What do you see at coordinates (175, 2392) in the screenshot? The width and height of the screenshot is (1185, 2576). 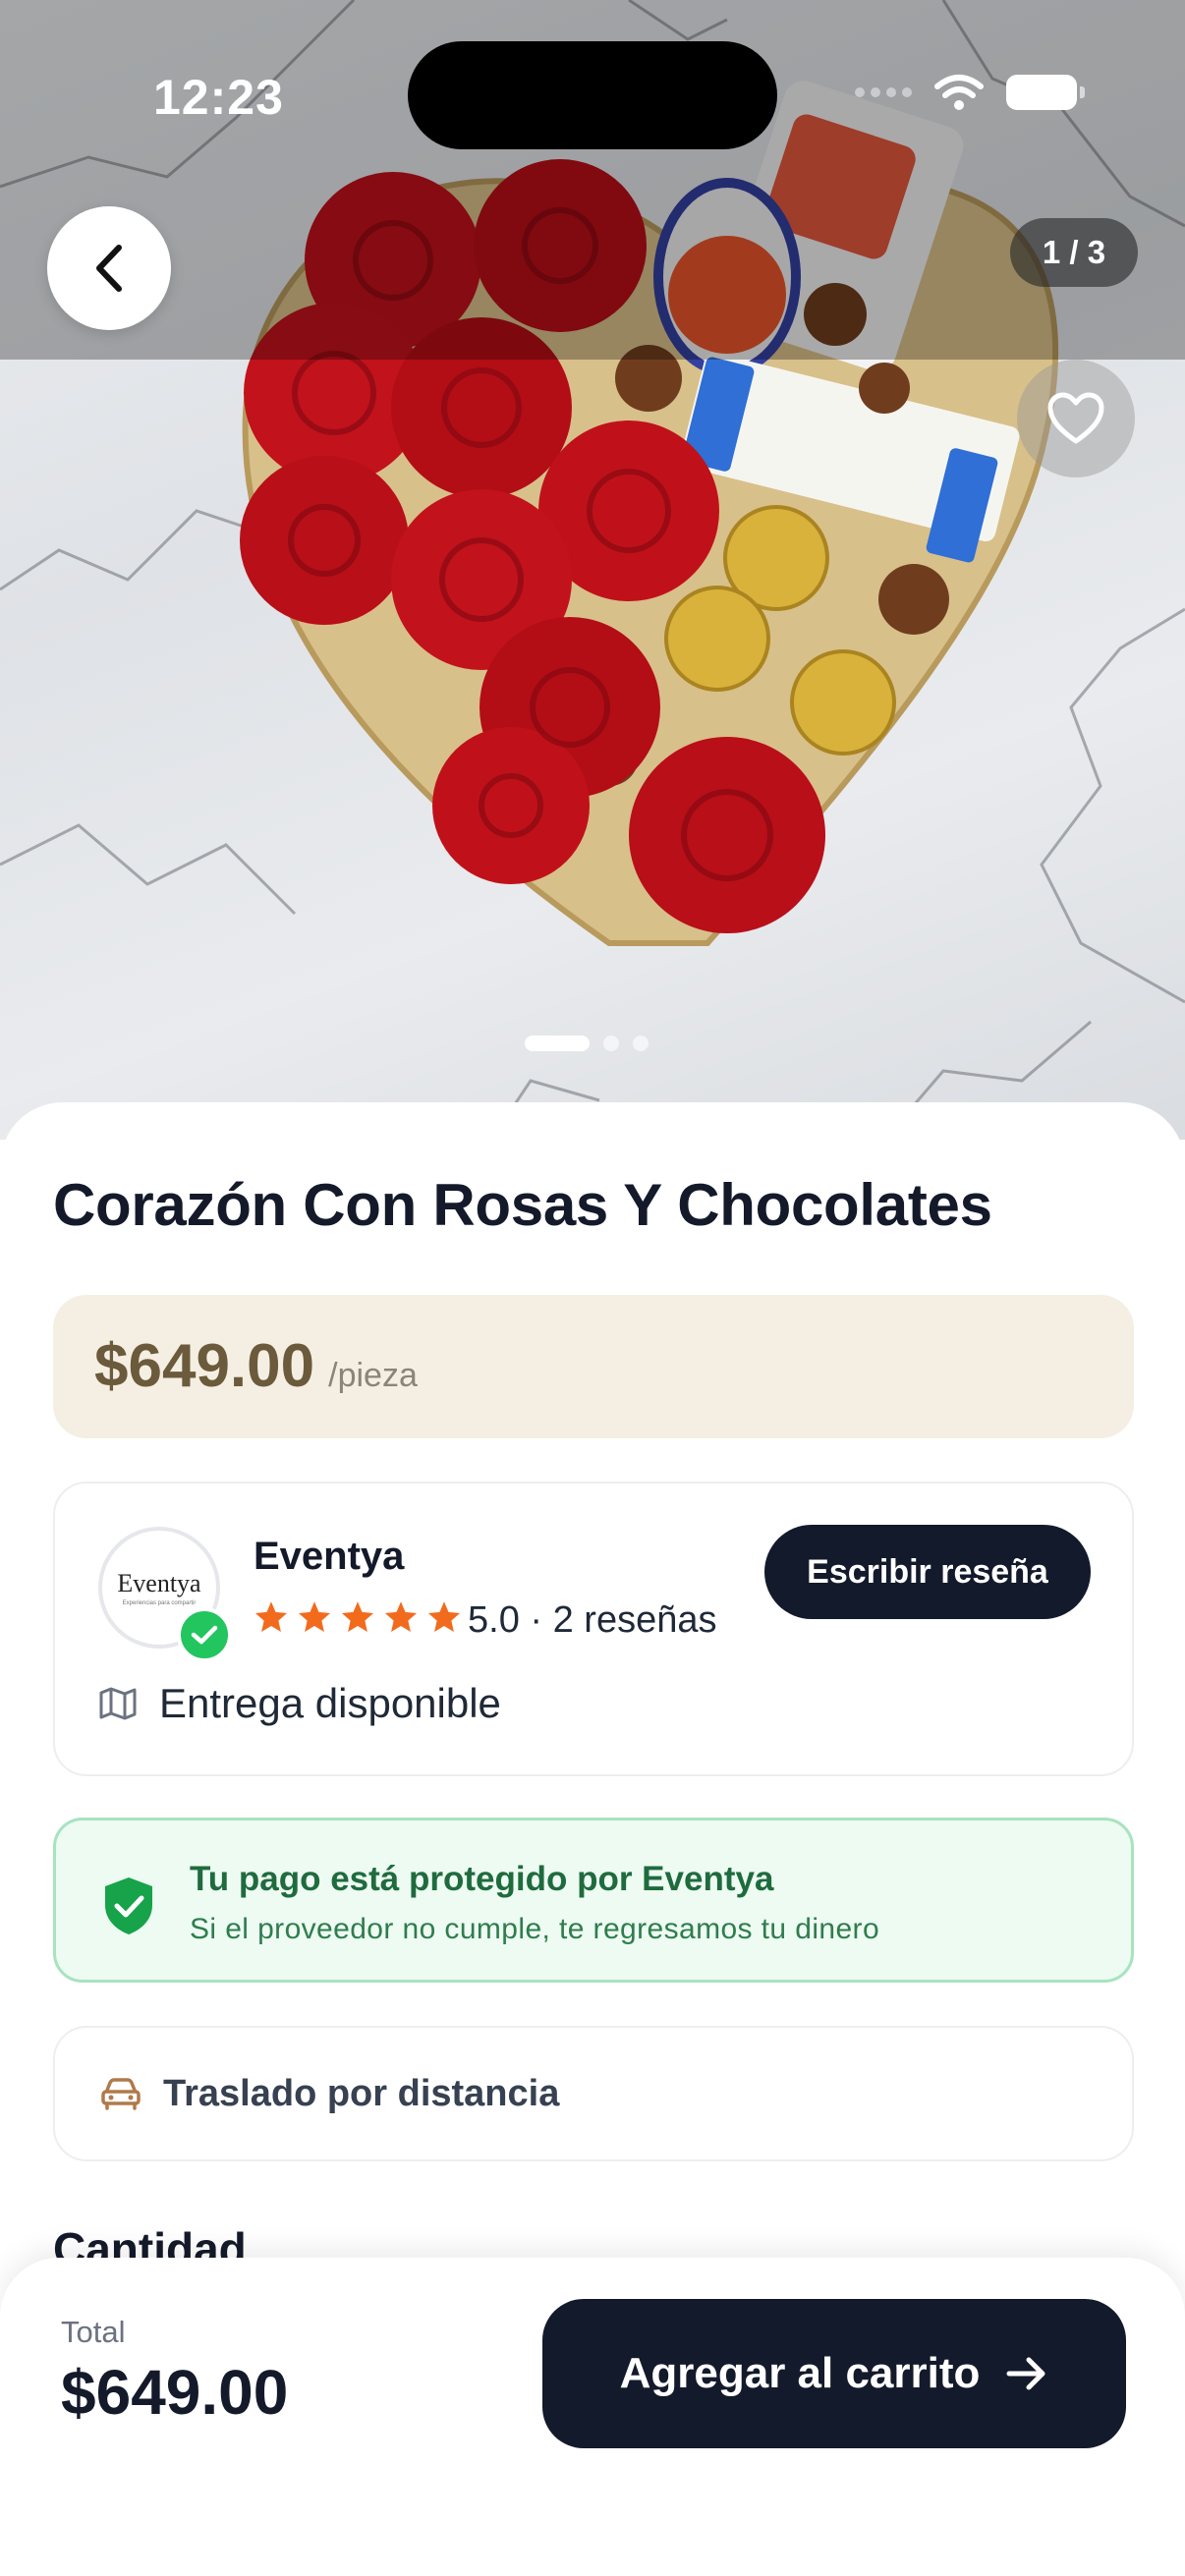 I see `total-value: $649.00` at bounding box center [175, 2392].